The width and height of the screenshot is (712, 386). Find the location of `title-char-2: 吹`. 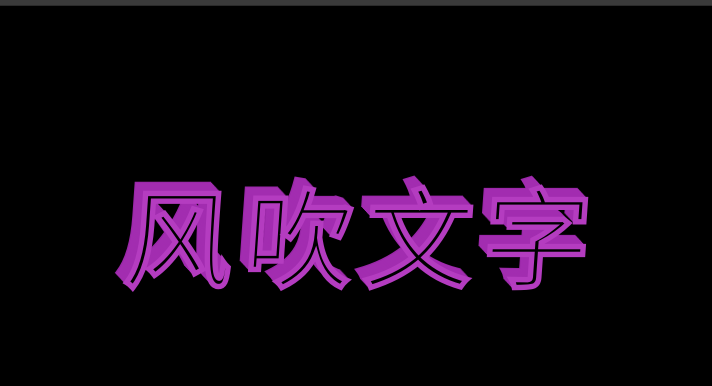

title-char-2: 吹 is located at coordinates (299, 242).